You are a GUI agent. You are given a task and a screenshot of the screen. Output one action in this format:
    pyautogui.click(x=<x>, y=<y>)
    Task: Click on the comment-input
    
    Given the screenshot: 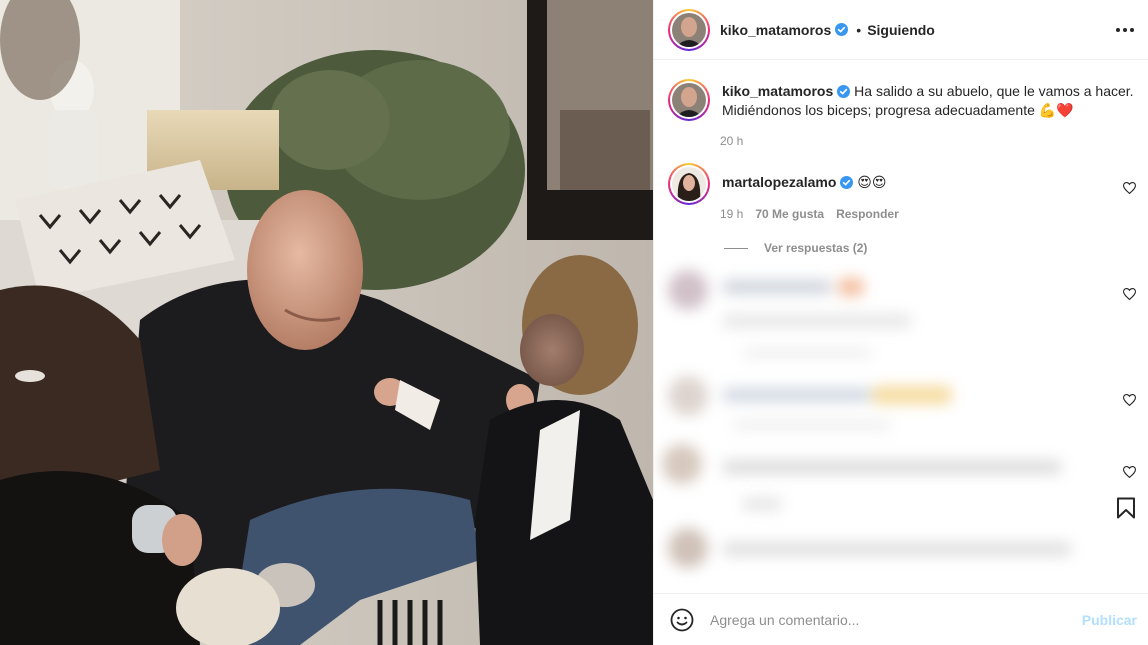 What is the action you would take?
    pyautogui.click(x=896, y=619)
    